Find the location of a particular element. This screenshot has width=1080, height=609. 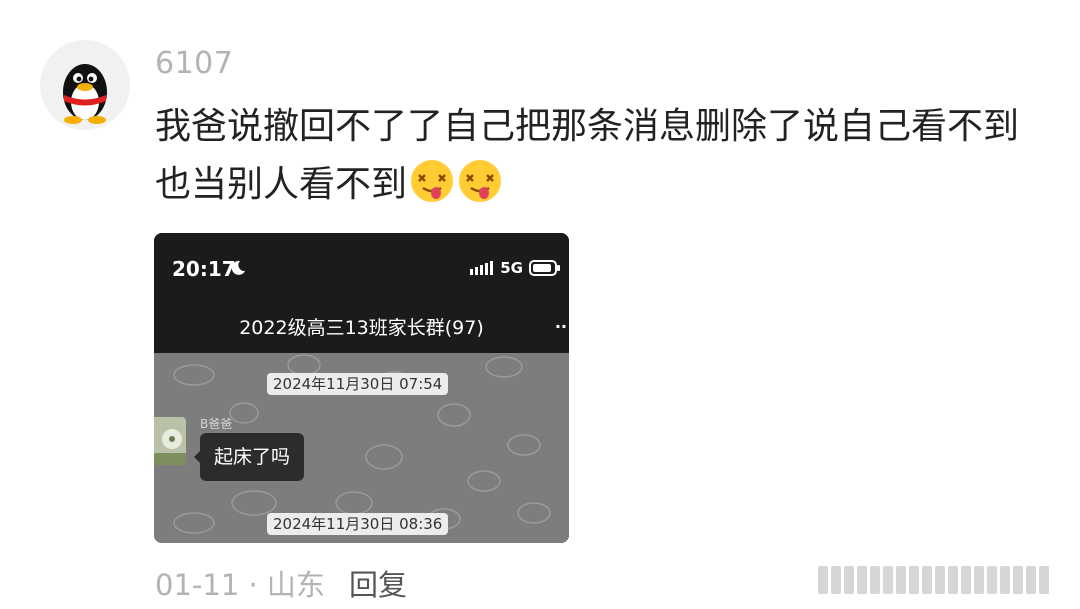

comment-text: 我爸说撤回不了了自己把那条消息删除了说自己看不到也当别人看不到 is located at coordinates (587, 155).